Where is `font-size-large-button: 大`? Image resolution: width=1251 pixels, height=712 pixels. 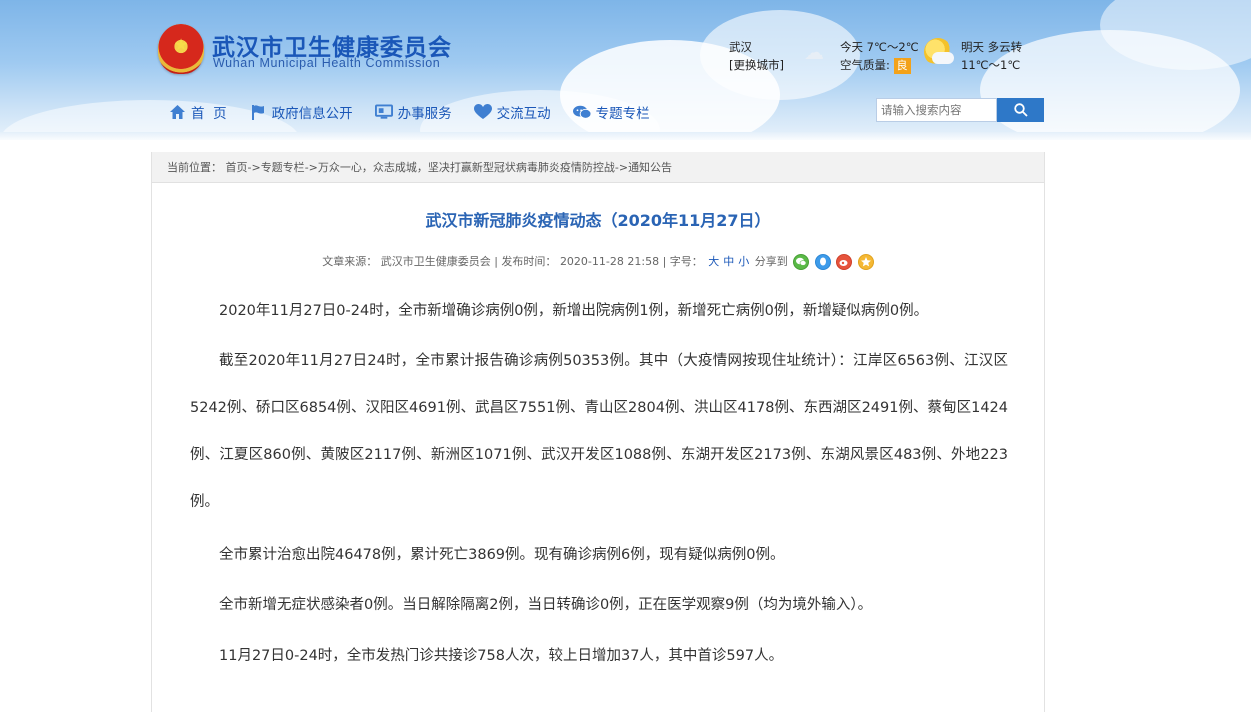
font-size-large-button: 大 is located at coordinates (713, 261).